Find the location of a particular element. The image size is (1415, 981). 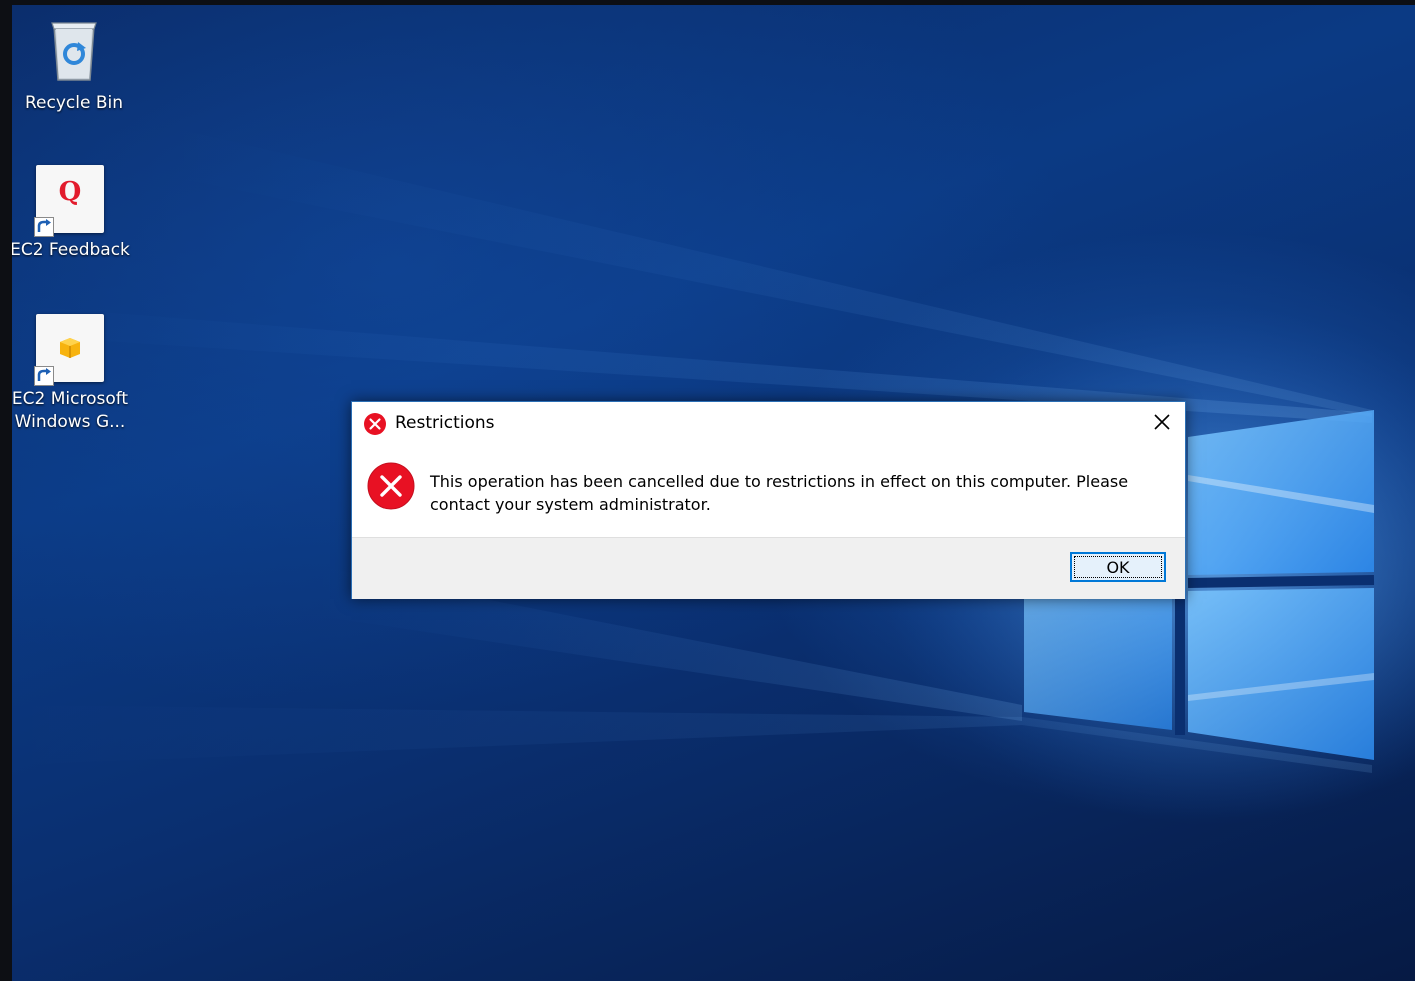

desktop-icon-recycle-bin: Recycle Bin is located at coordinates (74, 66).